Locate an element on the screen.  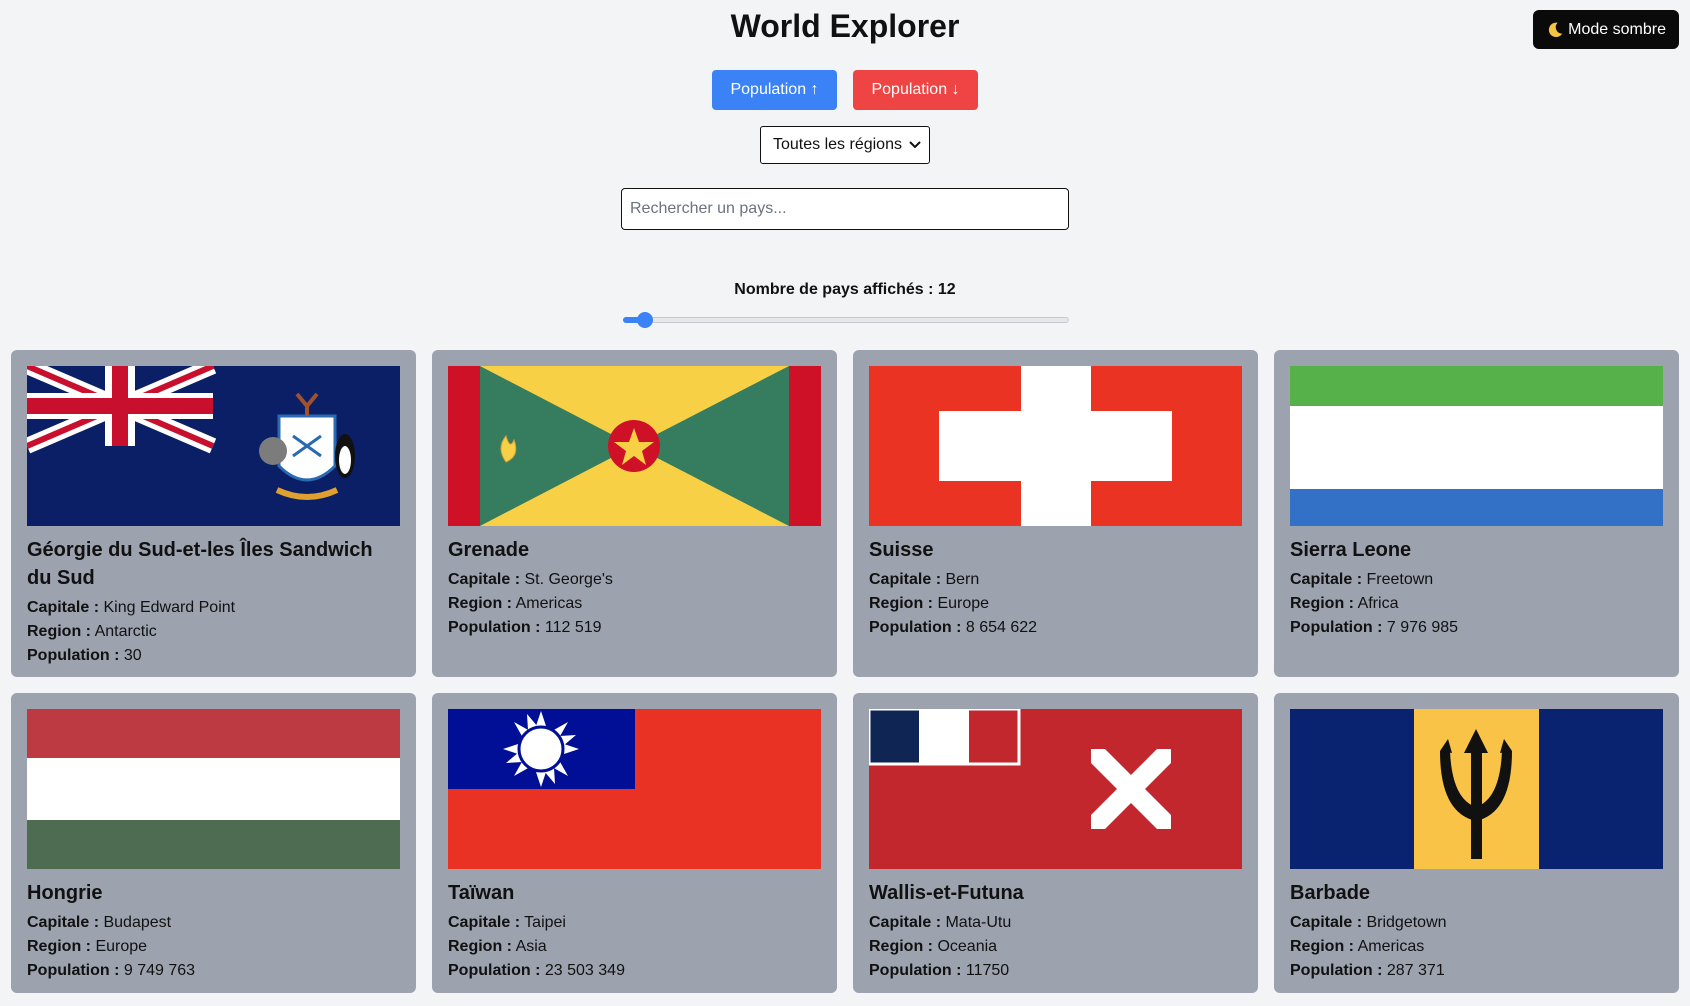
country-name: Taïwan is located at coordinates (481, 893).